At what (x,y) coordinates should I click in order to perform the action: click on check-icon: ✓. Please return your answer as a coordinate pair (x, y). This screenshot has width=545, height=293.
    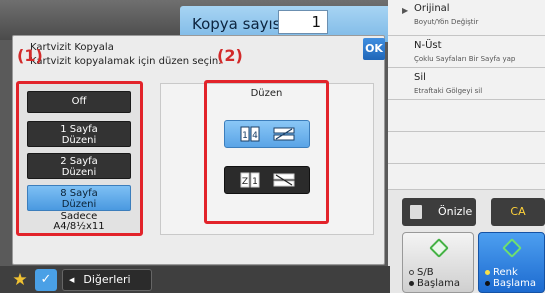
    Looking at the image, I should click on (46, 280).